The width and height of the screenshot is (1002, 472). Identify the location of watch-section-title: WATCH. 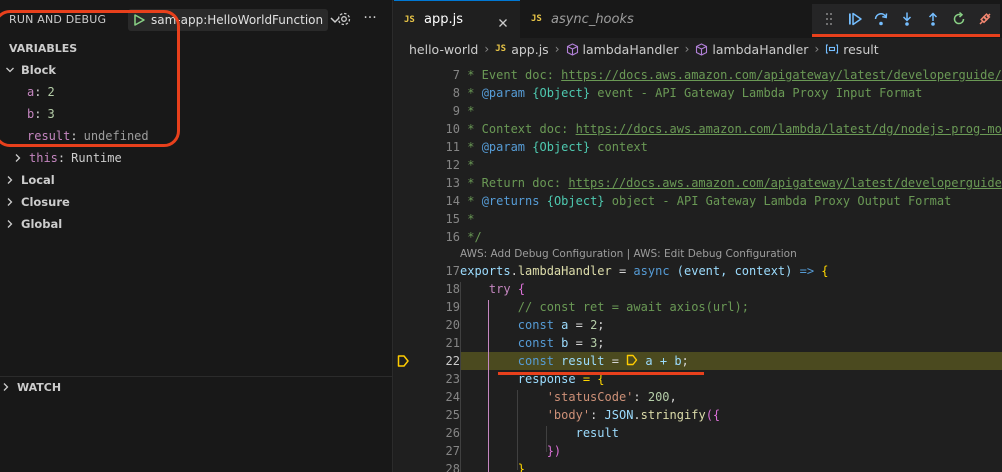
(39, 387).